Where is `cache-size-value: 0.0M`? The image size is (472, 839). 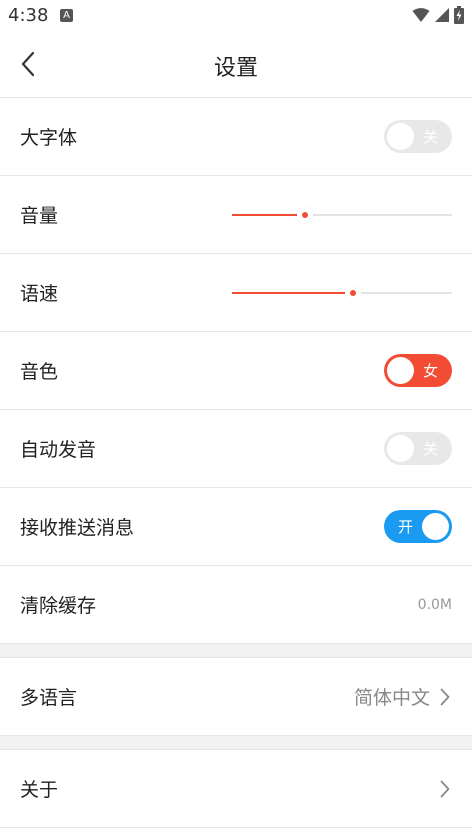
cache-size-value: 0.0M is located at coordinates (434, 604).